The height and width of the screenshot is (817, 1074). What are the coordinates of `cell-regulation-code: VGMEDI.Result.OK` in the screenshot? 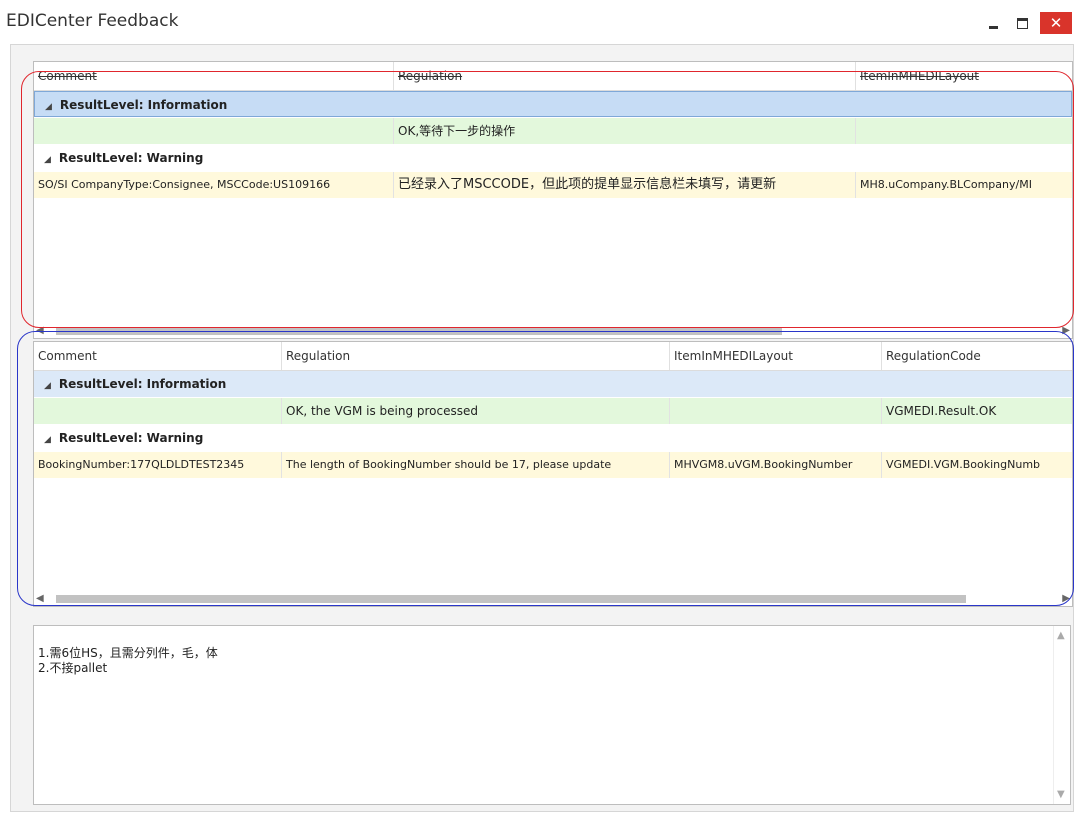 It's located at (977, 411).